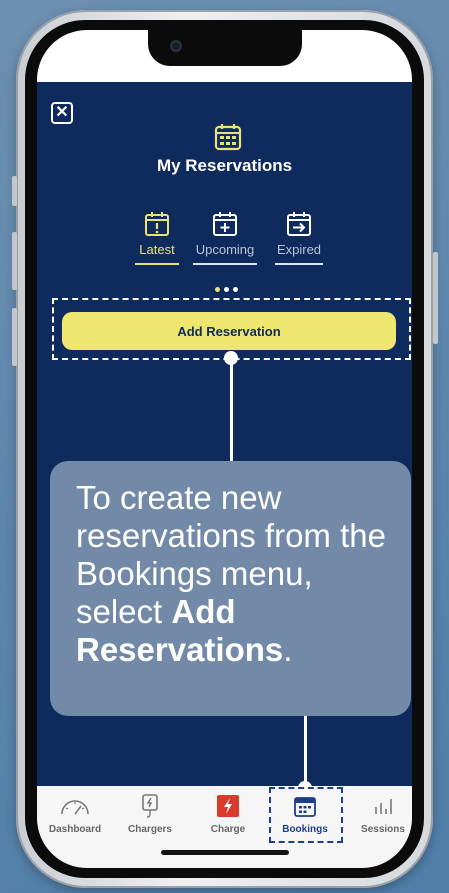  Describe the element at coordinates (225, 237) in the screenshot. I see `tab-upcoming: Upcoming` at that location.